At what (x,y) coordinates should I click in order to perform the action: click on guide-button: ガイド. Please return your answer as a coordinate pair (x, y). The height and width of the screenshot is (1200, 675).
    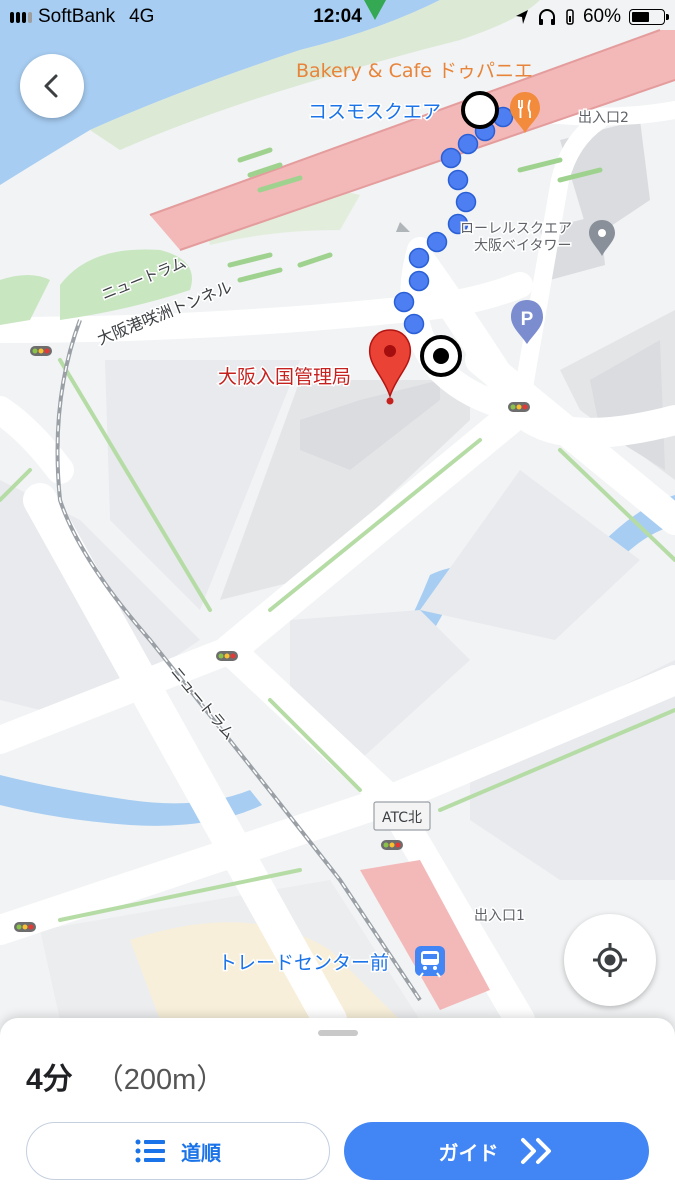
    Looking at the image, I should click on (496, 1151).